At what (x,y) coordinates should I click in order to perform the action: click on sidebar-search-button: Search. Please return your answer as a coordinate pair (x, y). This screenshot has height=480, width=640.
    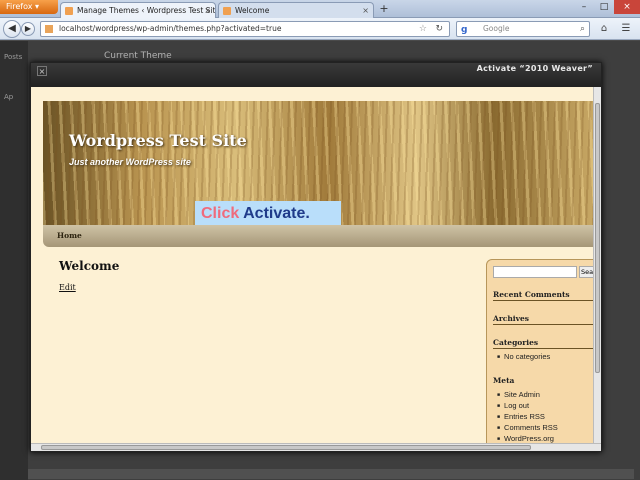
    Looking at the image, I should click on (586, 272).